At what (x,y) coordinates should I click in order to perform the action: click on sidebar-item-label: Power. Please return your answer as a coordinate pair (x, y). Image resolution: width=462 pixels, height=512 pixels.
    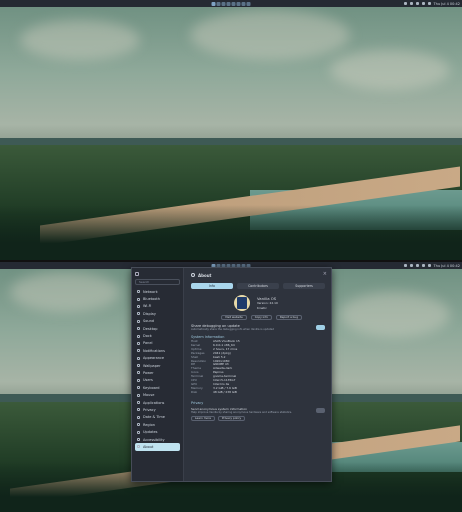
    Looking at the image, I should click on (148, 372).